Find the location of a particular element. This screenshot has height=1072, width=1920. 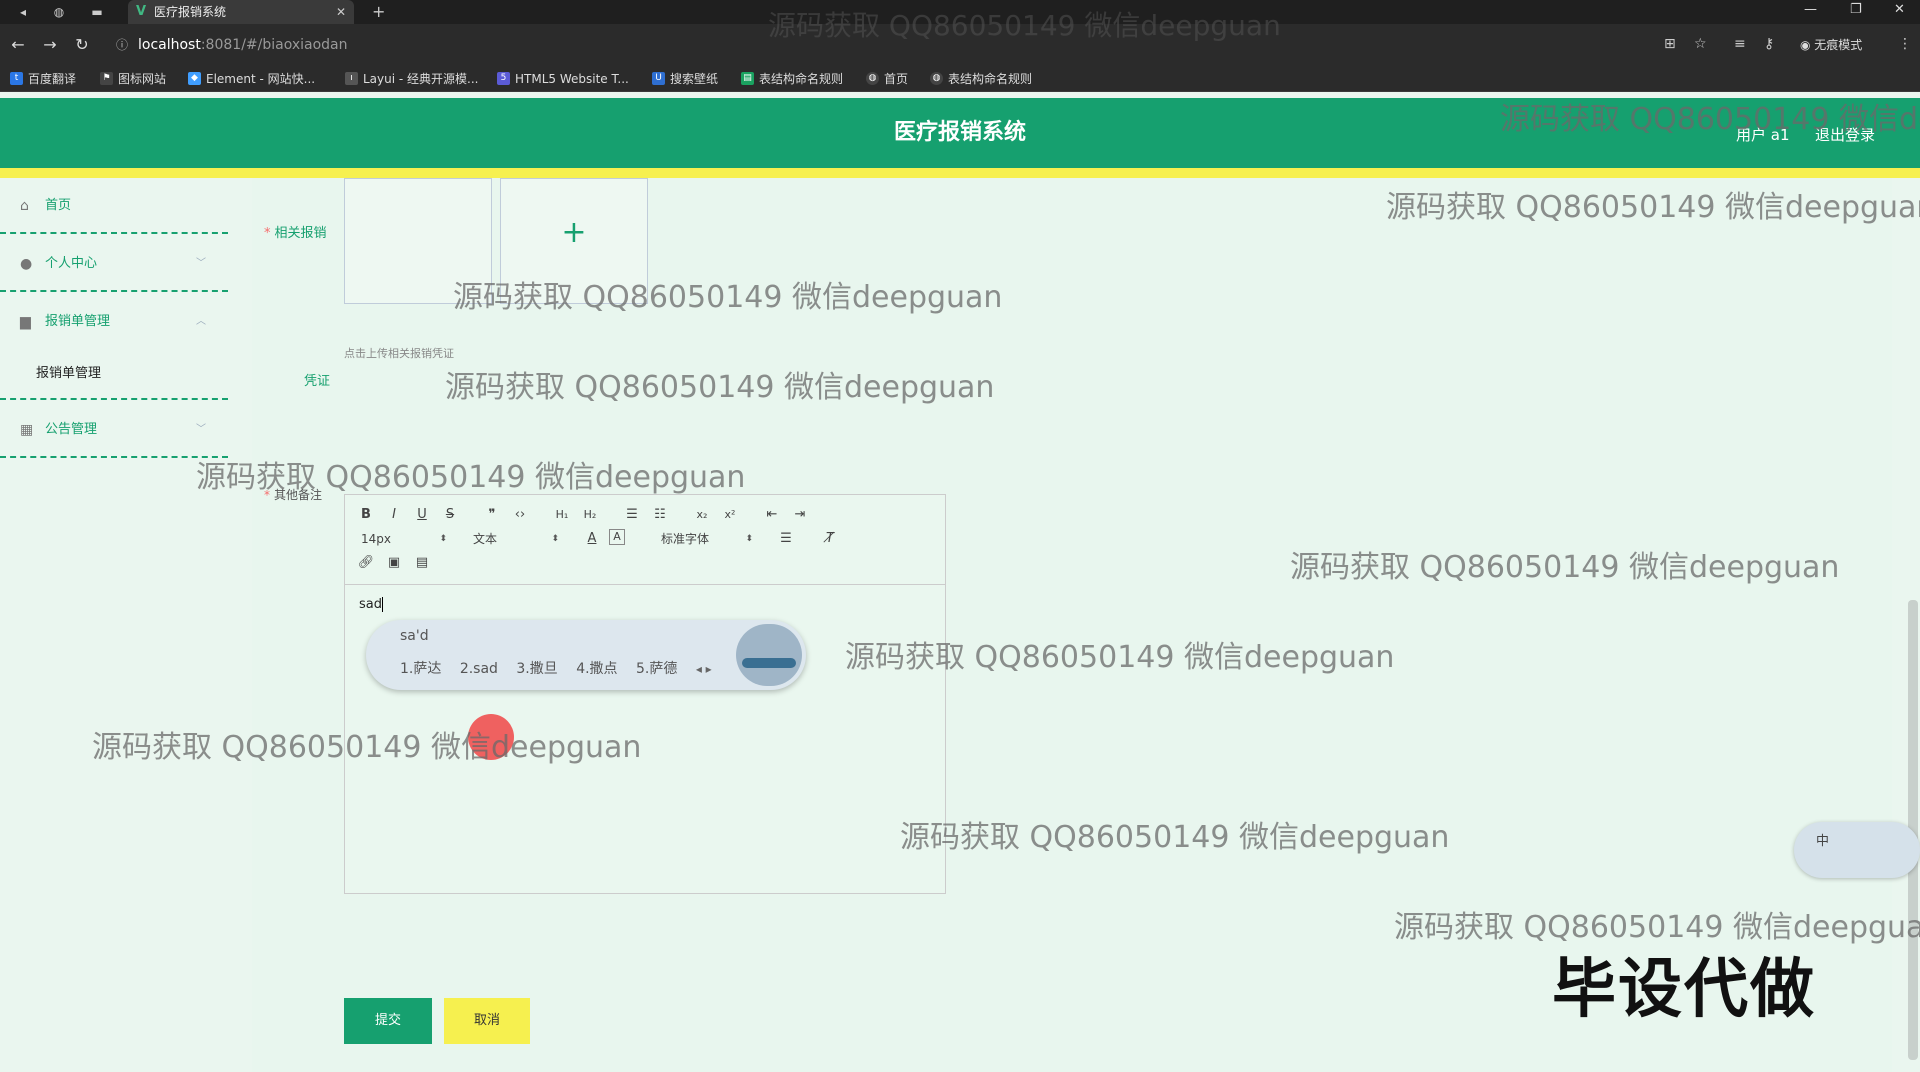

superscript-button: x² is located at coordinates (730, 515).